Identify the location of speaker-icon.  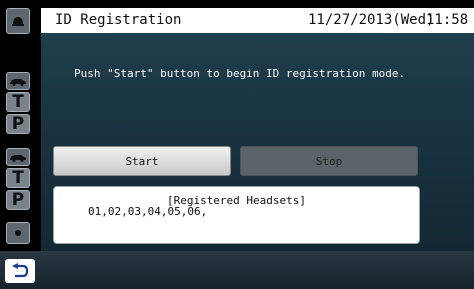
(18, 21).